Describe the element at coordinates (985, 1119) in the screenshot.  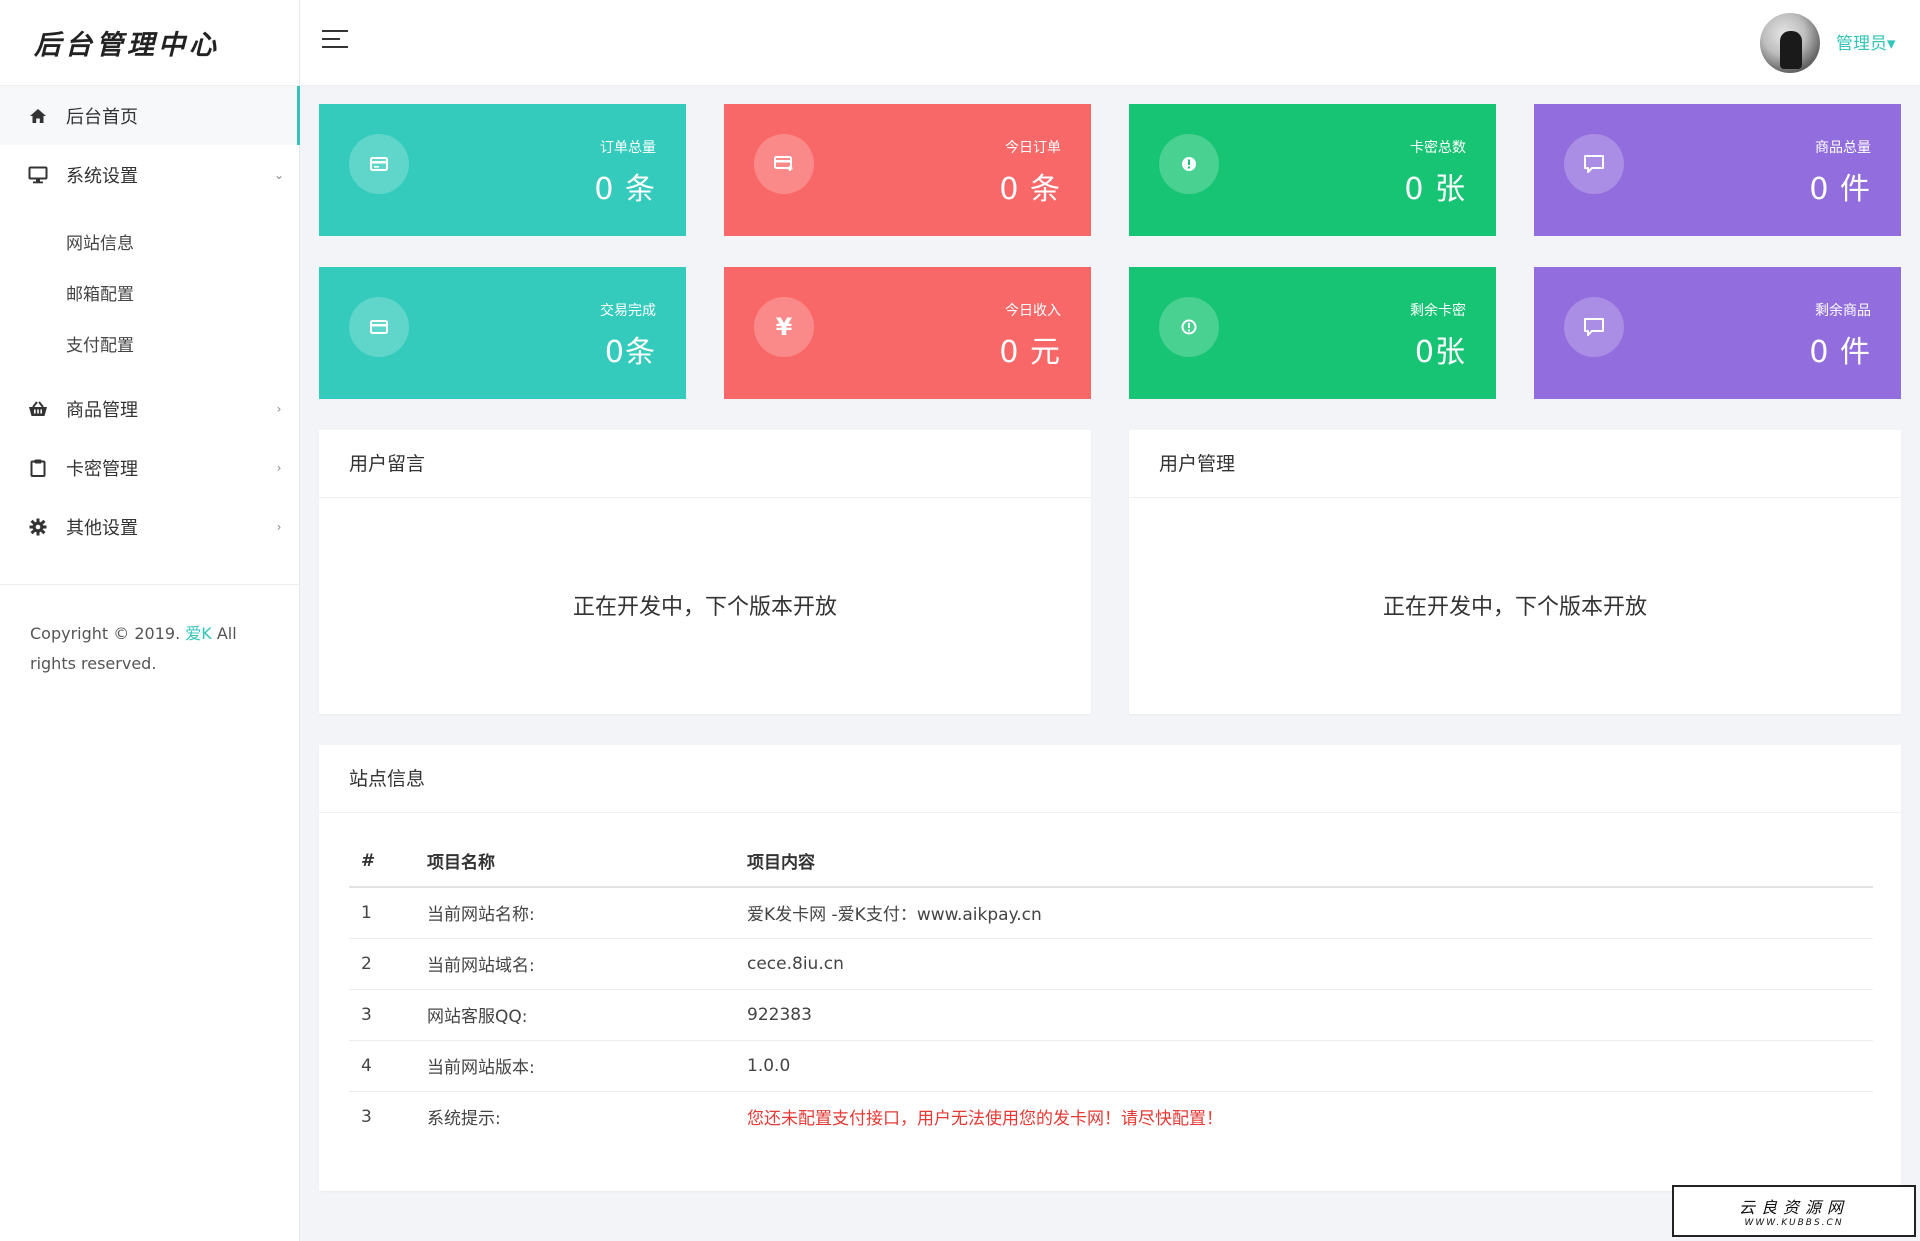
I see `system-warning-text: 您还未配置支付接口，用户无法使用您的发卡网！请尽快配置！` at that location.